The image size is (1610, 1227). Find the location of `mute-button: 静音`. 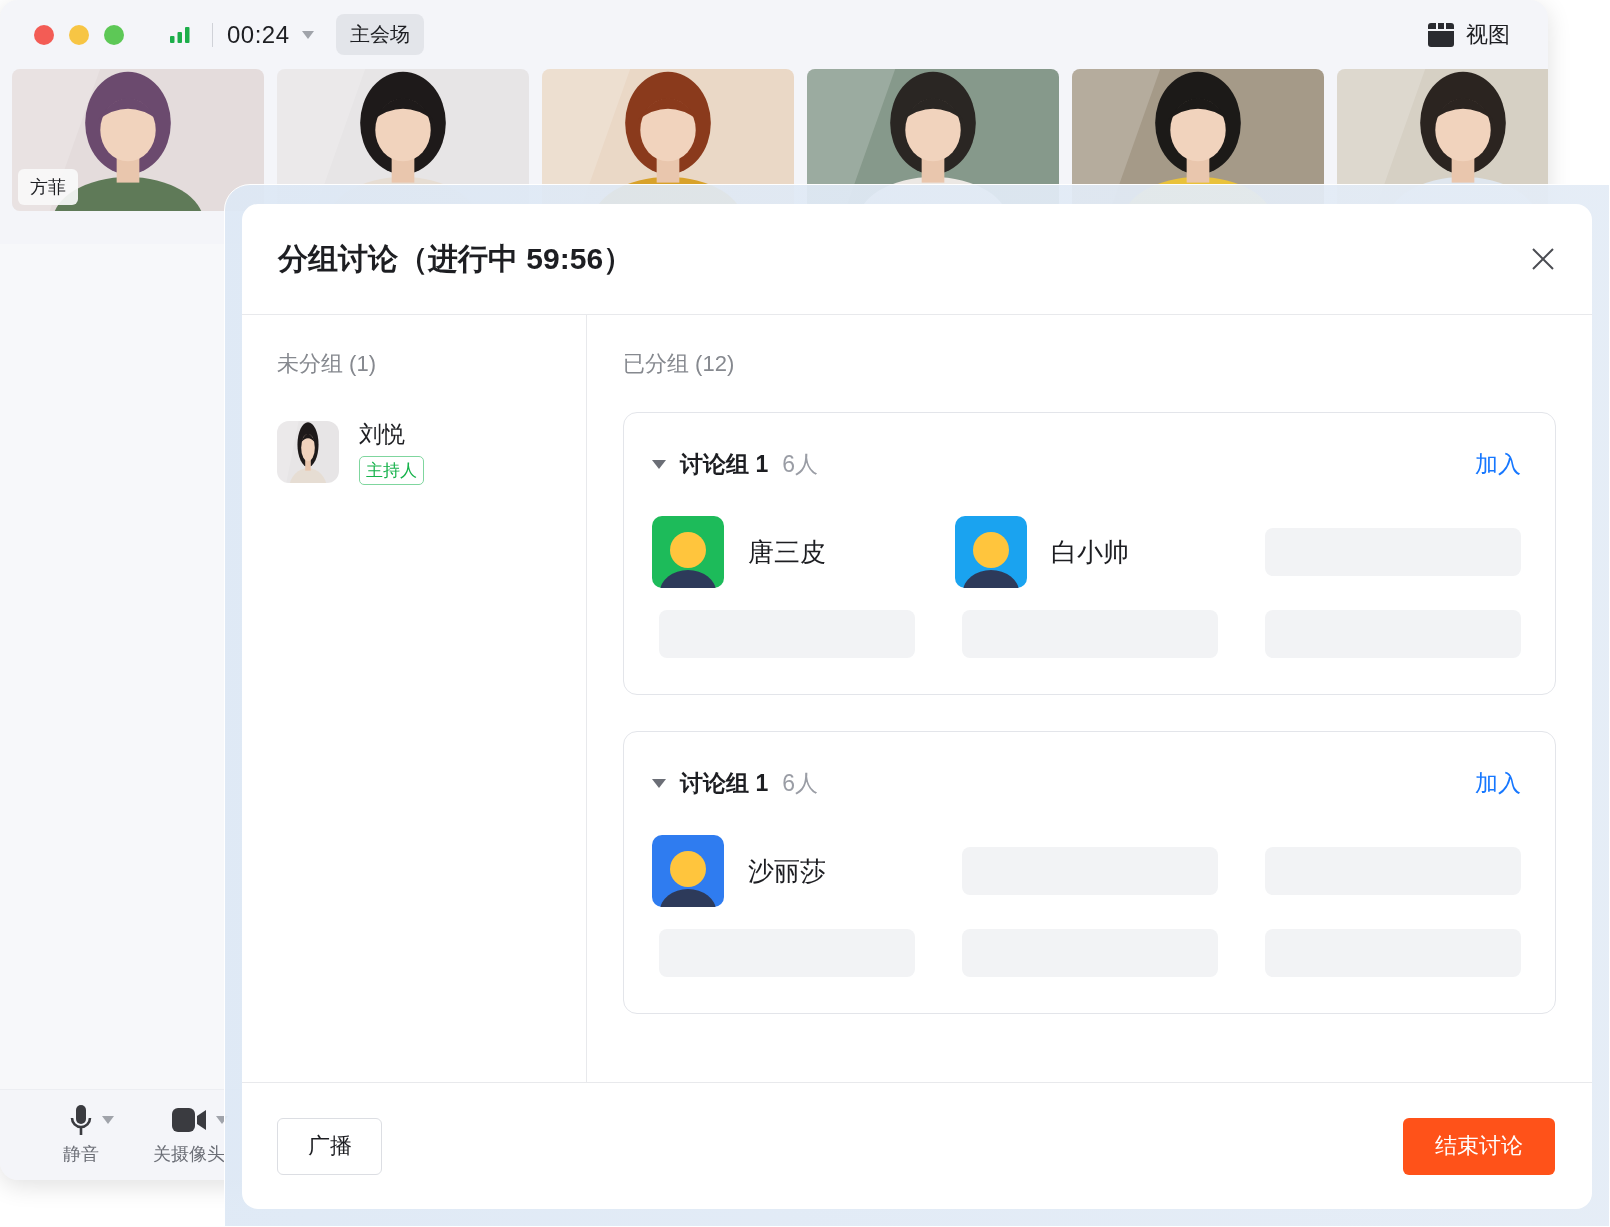

mute-button: 静音 is located at coordinates (81, 1135).